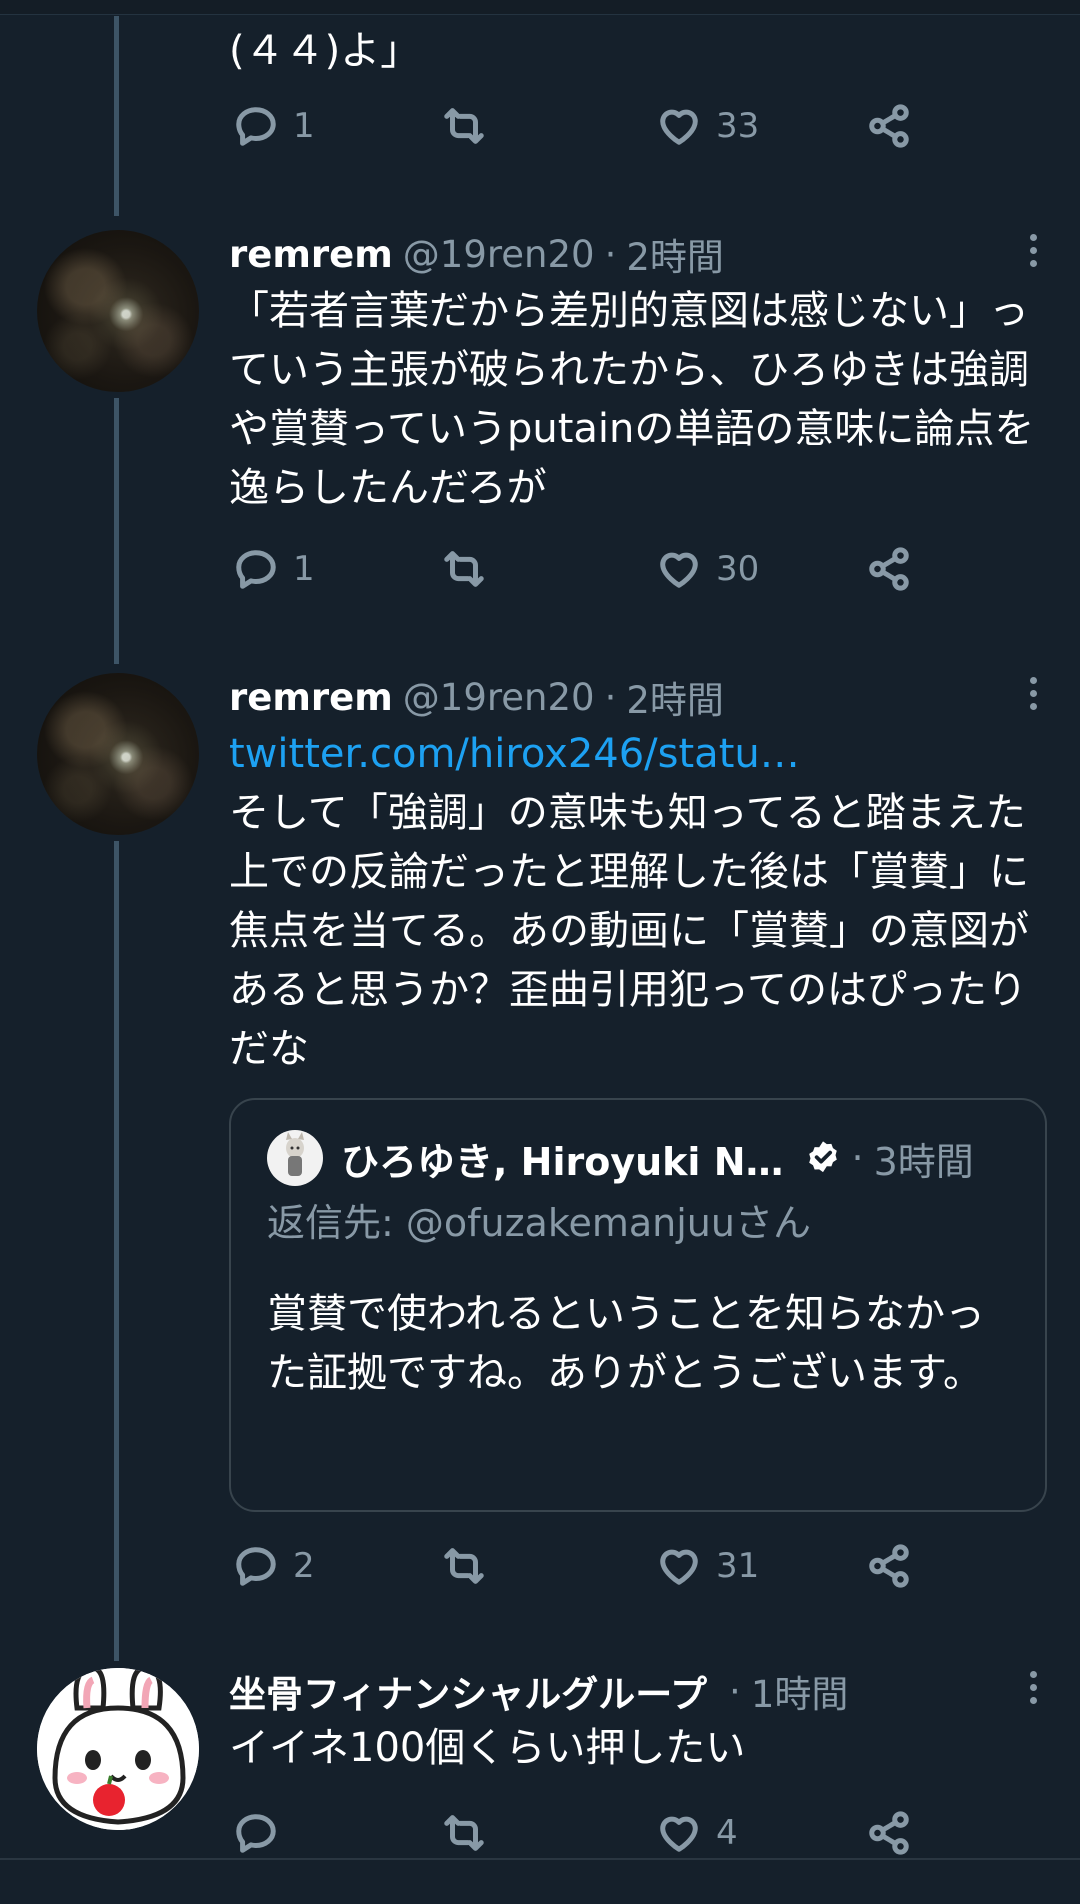  I want to click on quoted-tweet-time: 3時間, so click(923, 1161).